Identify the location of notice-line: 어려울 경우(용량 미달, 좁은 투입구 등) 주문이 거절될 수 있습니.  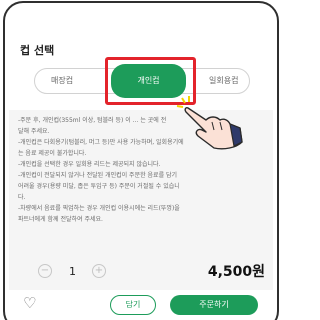
(99, 186).